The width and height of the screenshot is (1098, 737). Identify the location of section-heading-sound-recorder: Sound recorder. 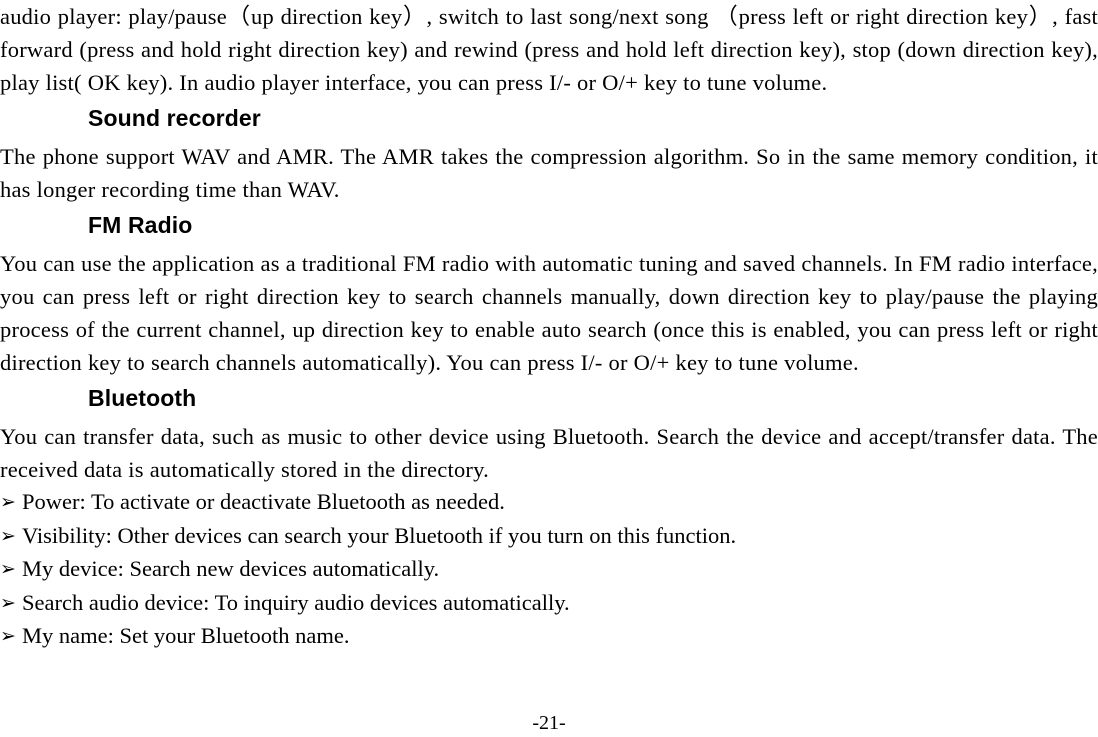
(174, 118).